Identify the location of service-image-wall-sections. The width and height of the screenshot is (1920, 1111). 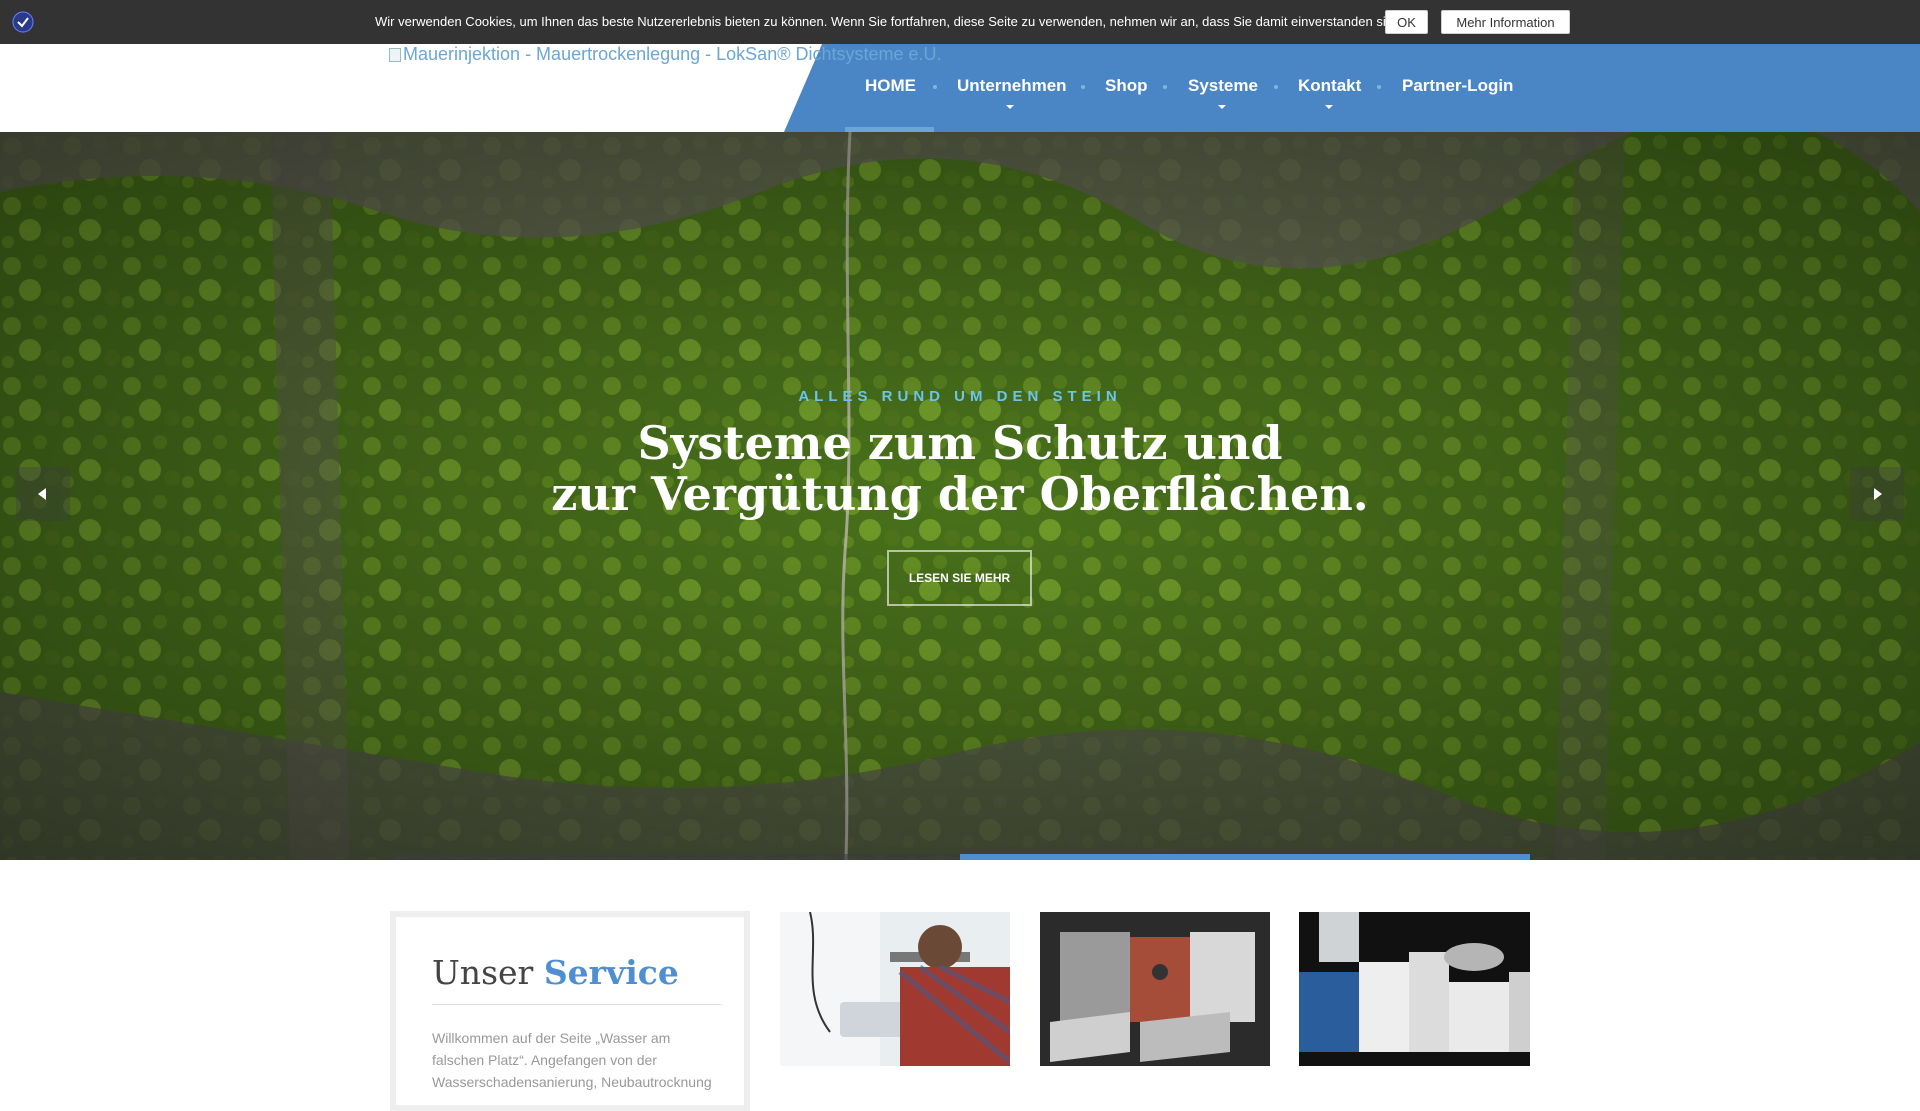
(1155, 989).